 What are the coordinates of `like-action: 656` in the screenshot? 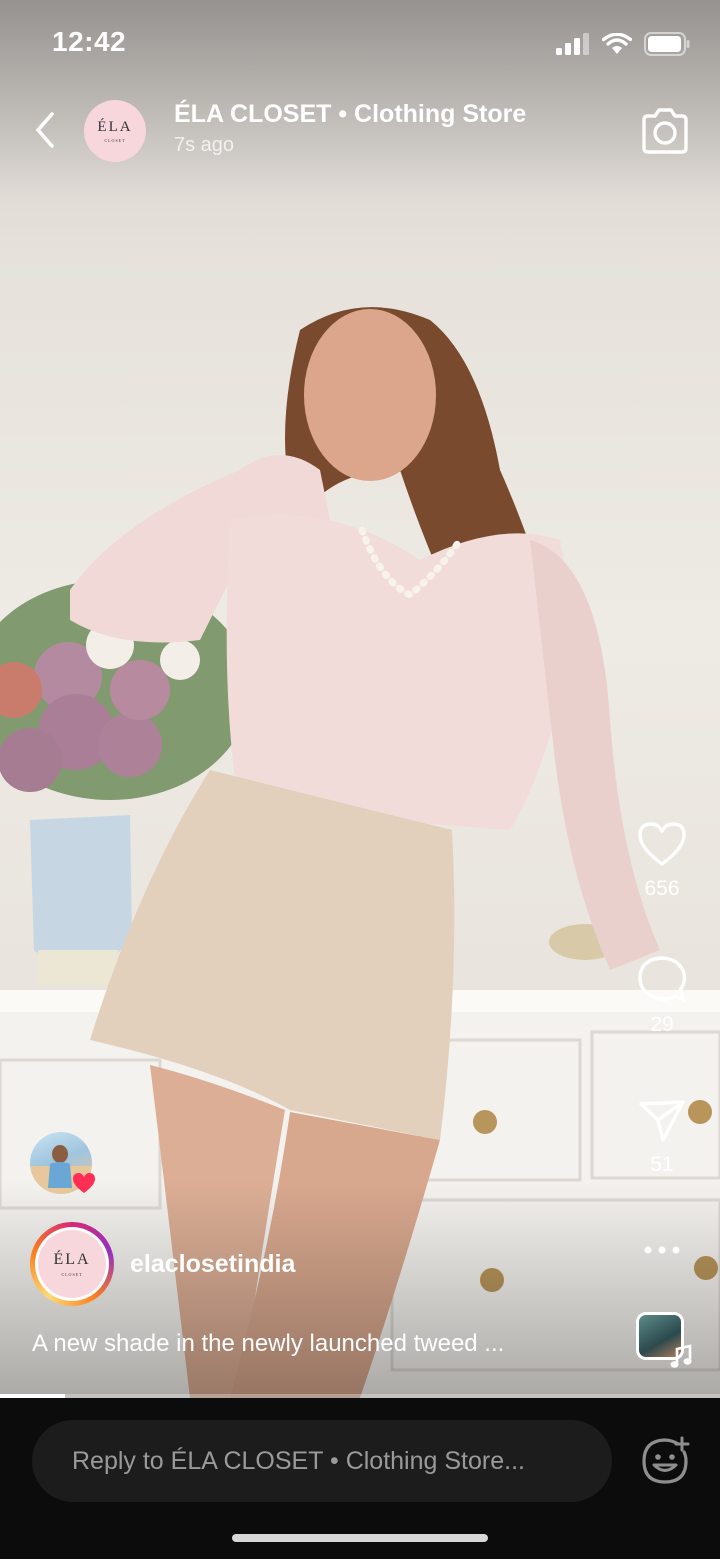 It's located at (662, 860).